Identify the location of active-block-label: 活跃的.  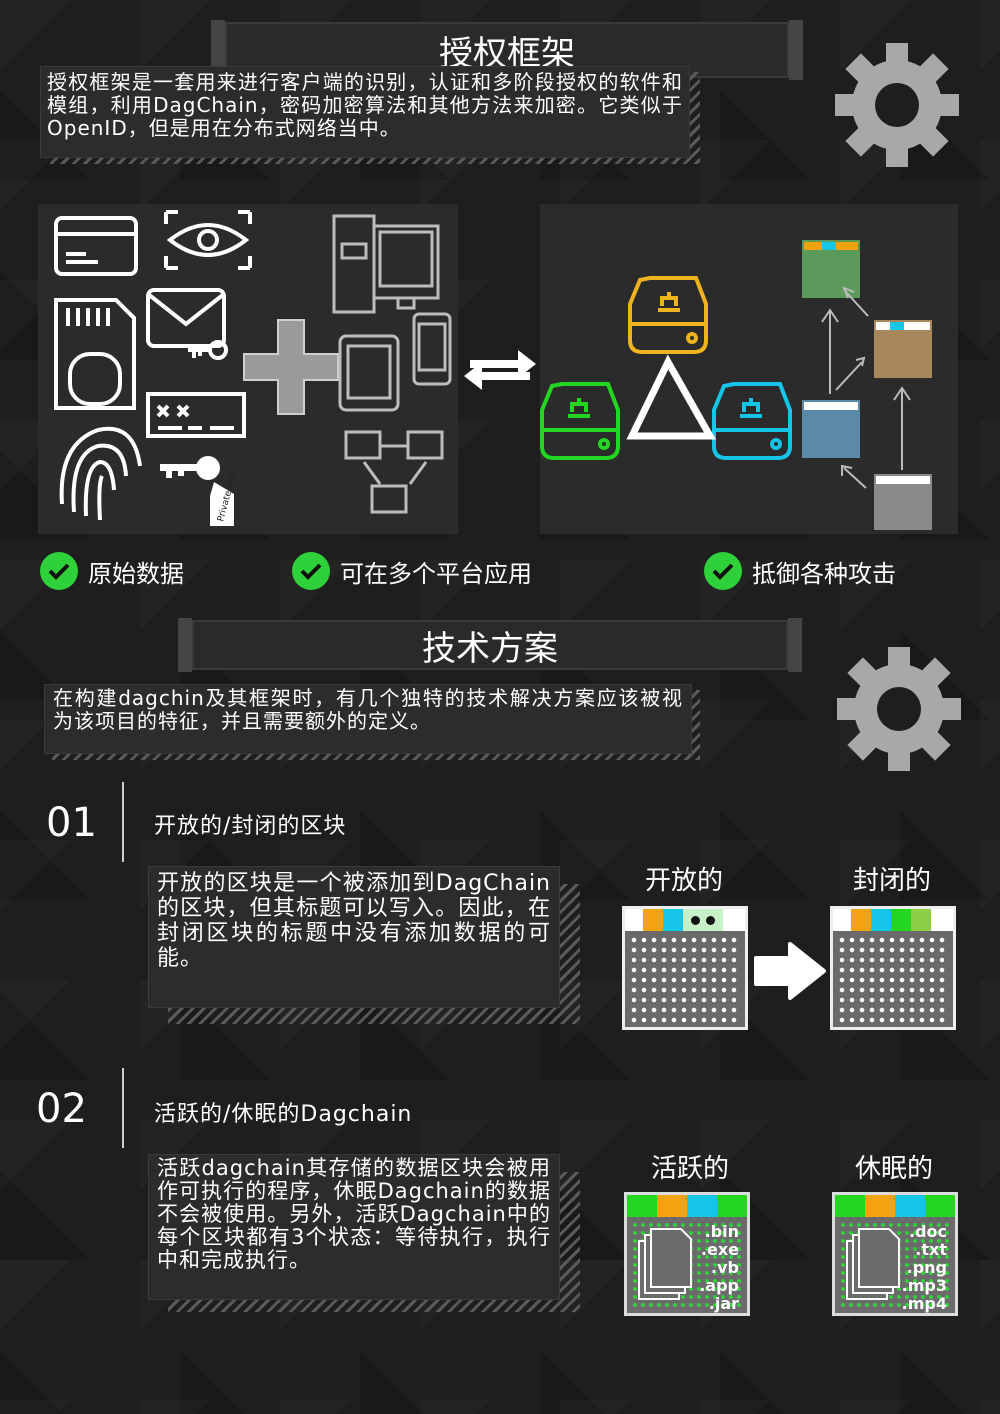
(689, 1169).